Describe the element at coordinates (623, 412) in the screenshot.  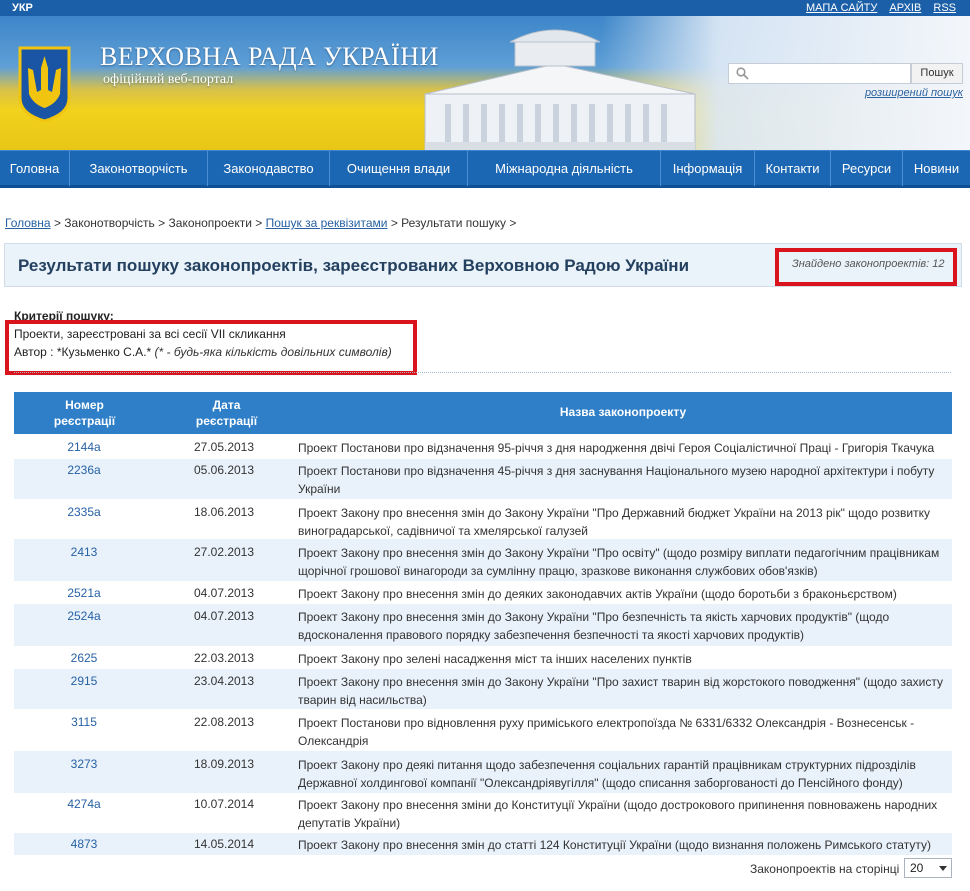
I see `col-title: Назва законопроекту` at that location.